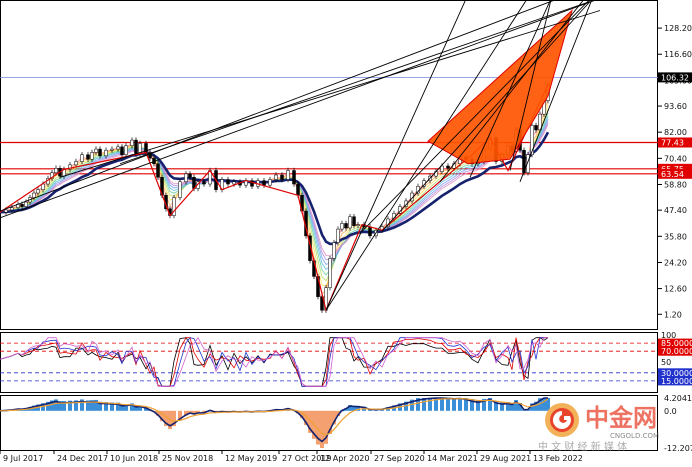 Image resolution: width=692 pixels, height=467 pixels. I want to click on cngold-logo-icon, so click(562, 420).